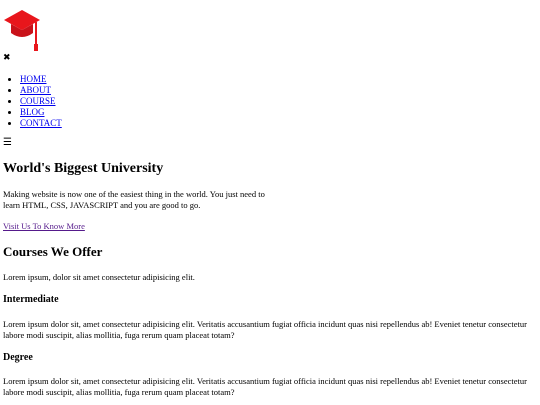 This screenshot has width=540, height=405. Describe the element at coordinates (31, 299) in the screenshot. I see `course-title-intermediate: Intermediate` at that location.